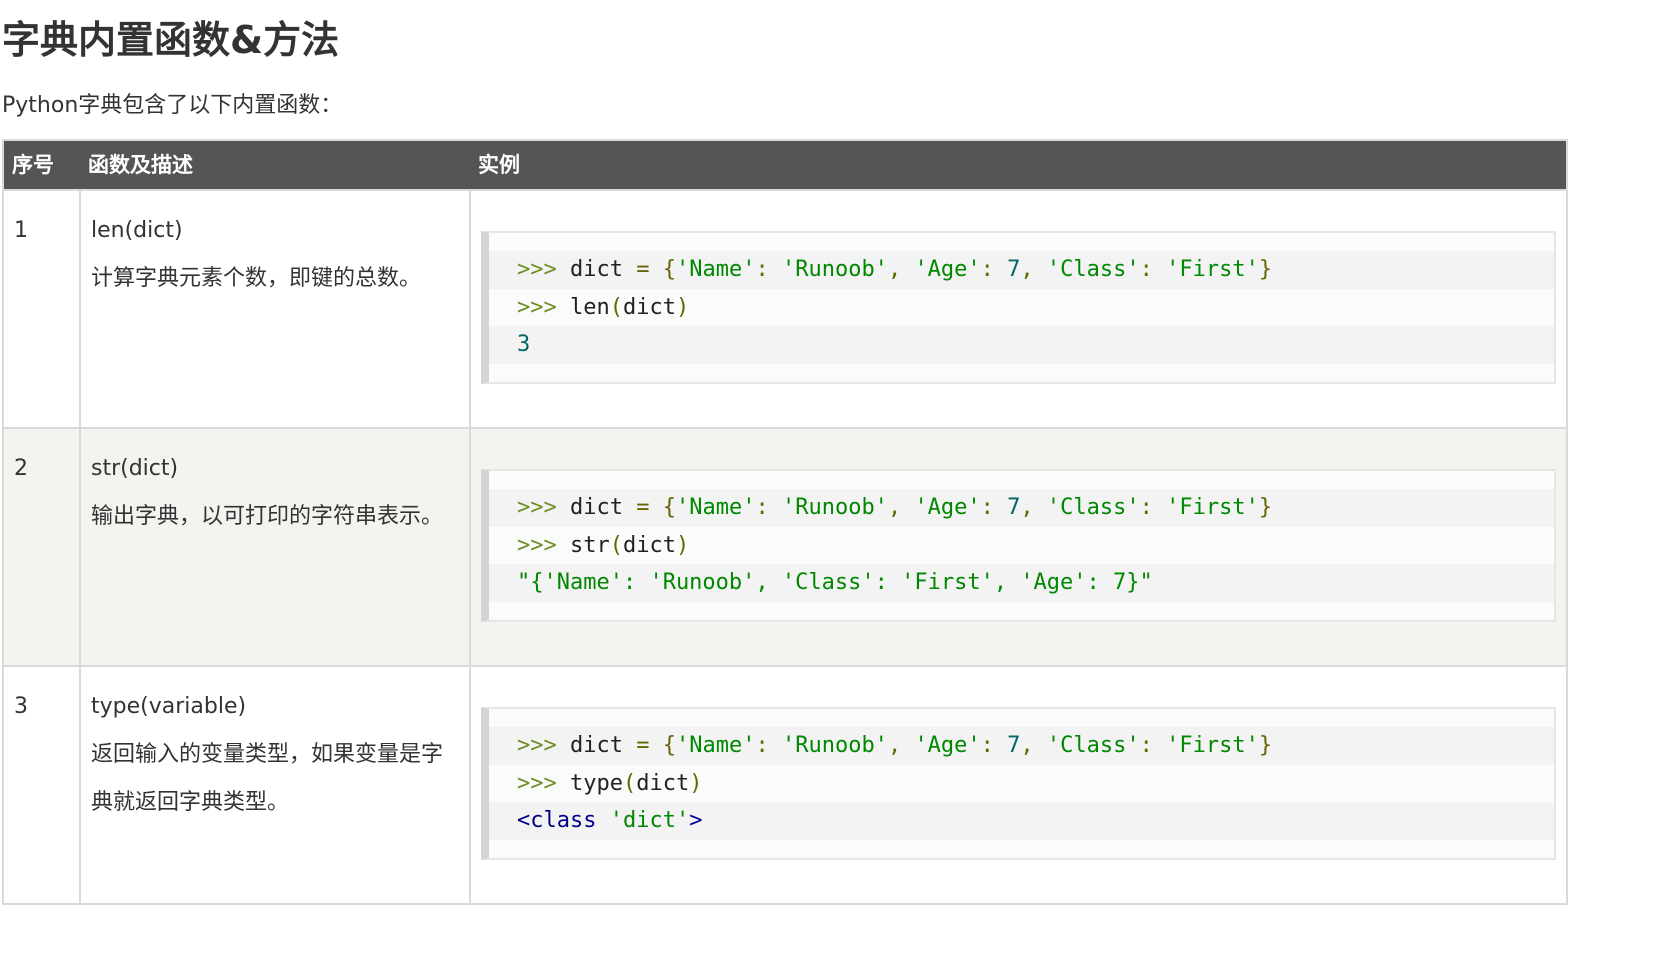 This screenshot has height=958, width=1674. I want to click on row-number: 1, so click(41, 309).